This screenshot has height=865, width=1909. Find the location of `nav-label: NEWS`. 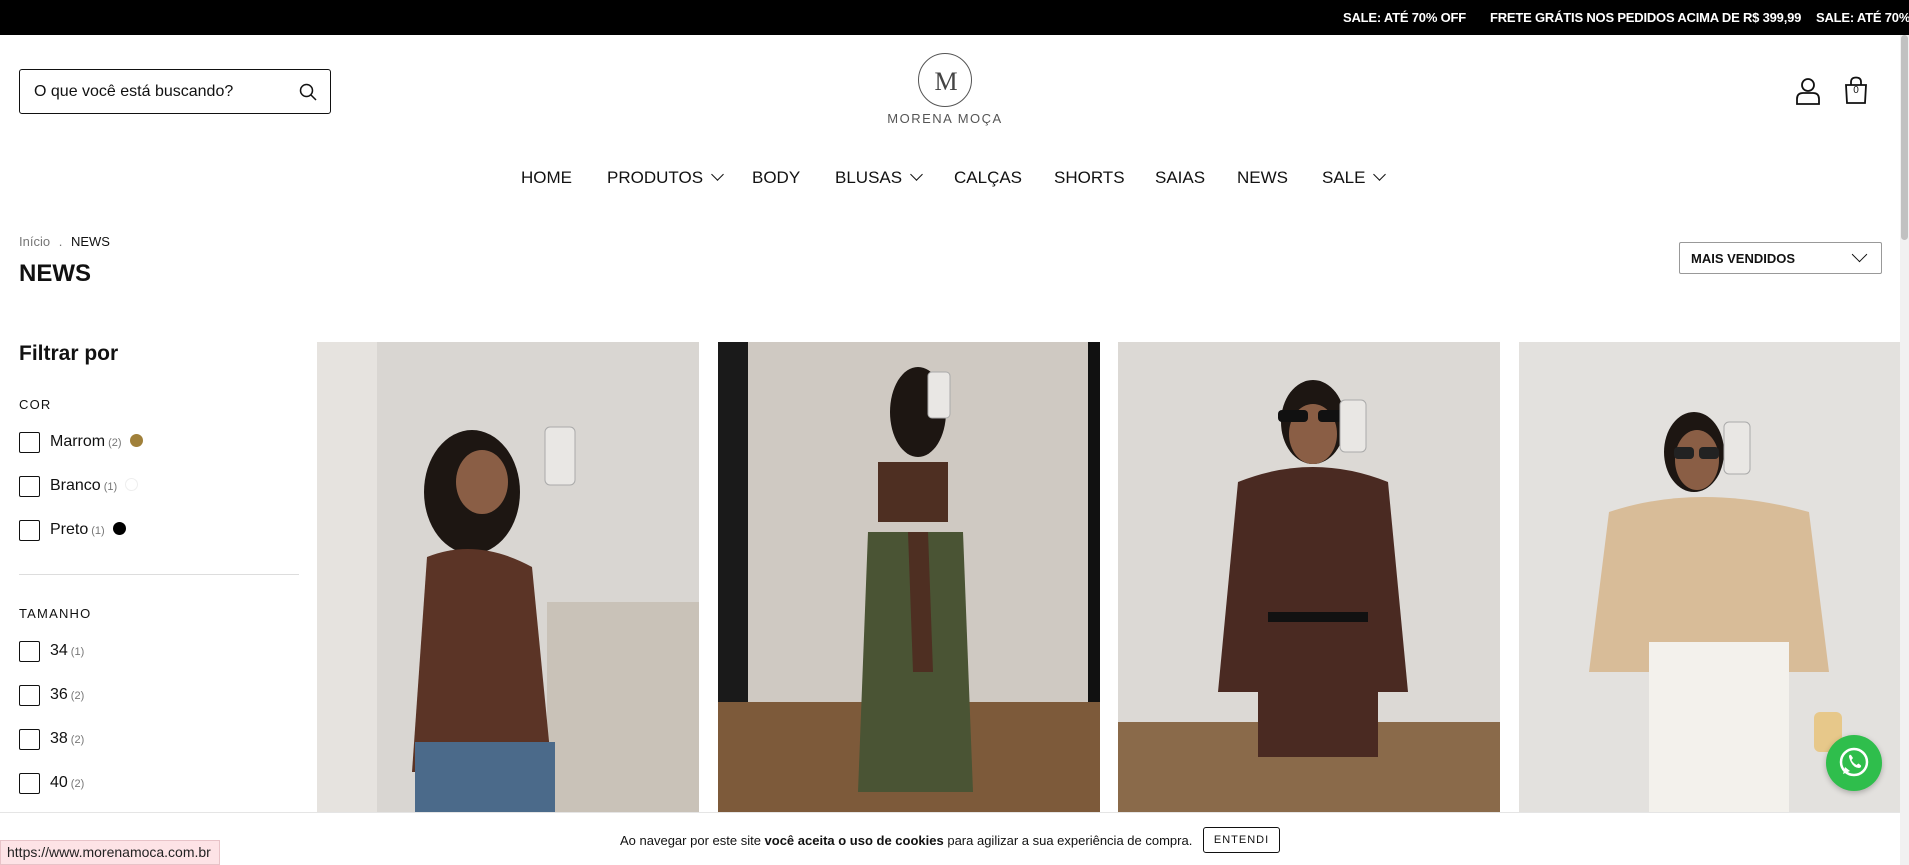

nav-label: NEWS is located at coordinates (1262, 177).